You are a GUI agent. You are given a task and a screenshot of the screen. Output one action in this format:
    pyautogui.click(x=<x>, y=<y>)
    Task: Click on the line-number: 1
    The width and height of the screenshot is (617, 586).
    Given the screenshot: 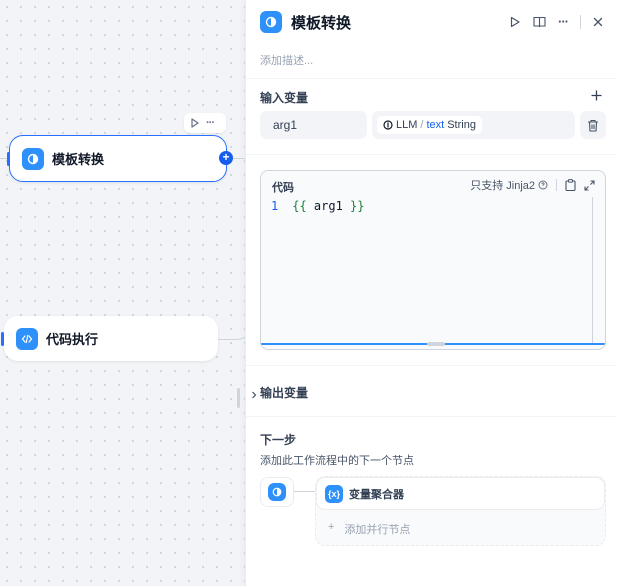 What is the action you would take?
    pyautogui.click(x=275, y=206)
    